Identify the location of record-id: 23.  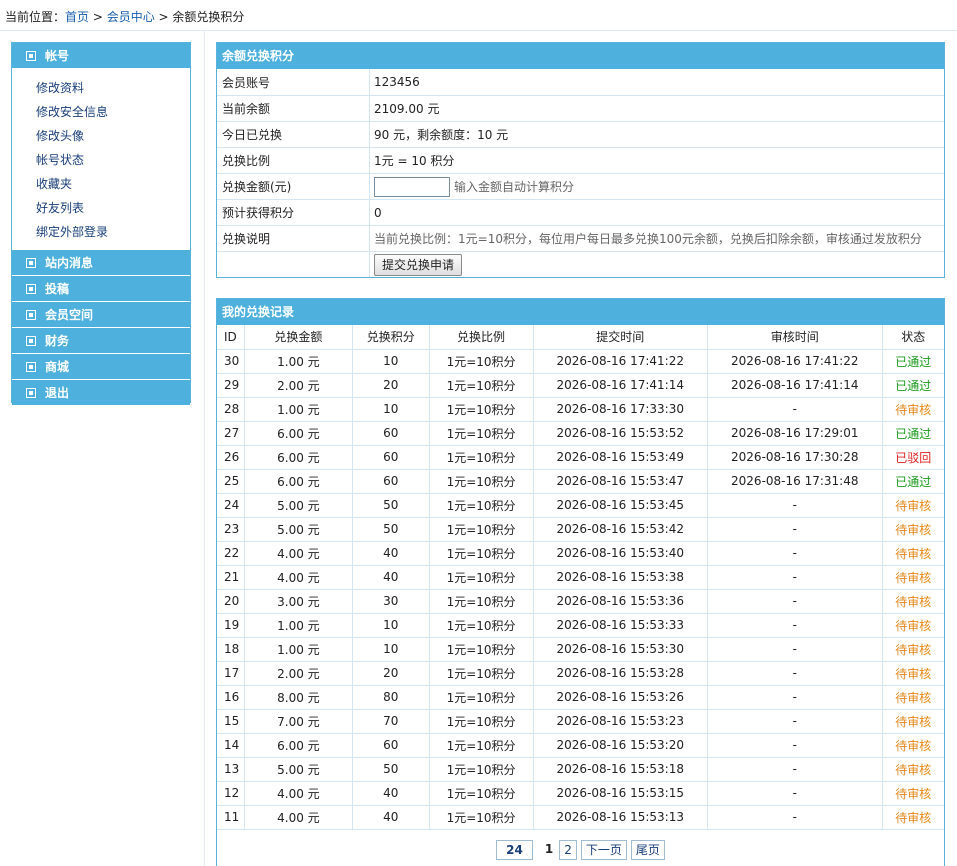
(231, 529).